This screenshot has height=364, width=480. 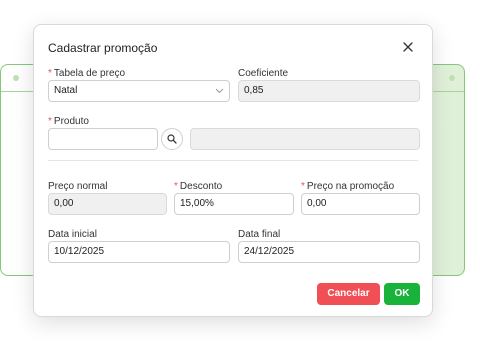 What do you see at coordinates (66, 90) in the screenshot?
I see `price-table-value: Natal` at bounding box center [66, 90].